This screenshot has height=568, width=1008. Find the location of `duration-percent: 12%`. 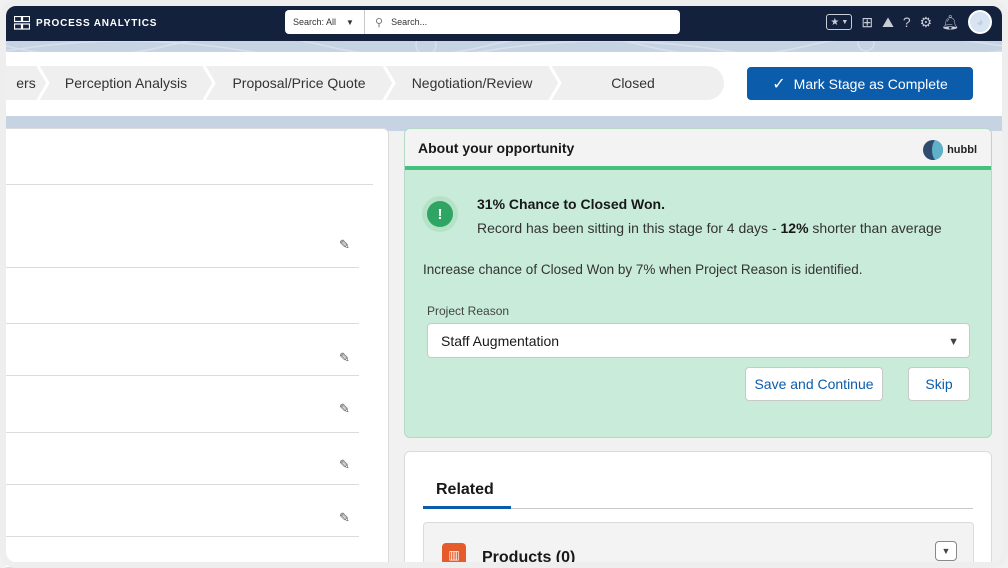

duration-percent: 12% is located at coordinates (794, 228).